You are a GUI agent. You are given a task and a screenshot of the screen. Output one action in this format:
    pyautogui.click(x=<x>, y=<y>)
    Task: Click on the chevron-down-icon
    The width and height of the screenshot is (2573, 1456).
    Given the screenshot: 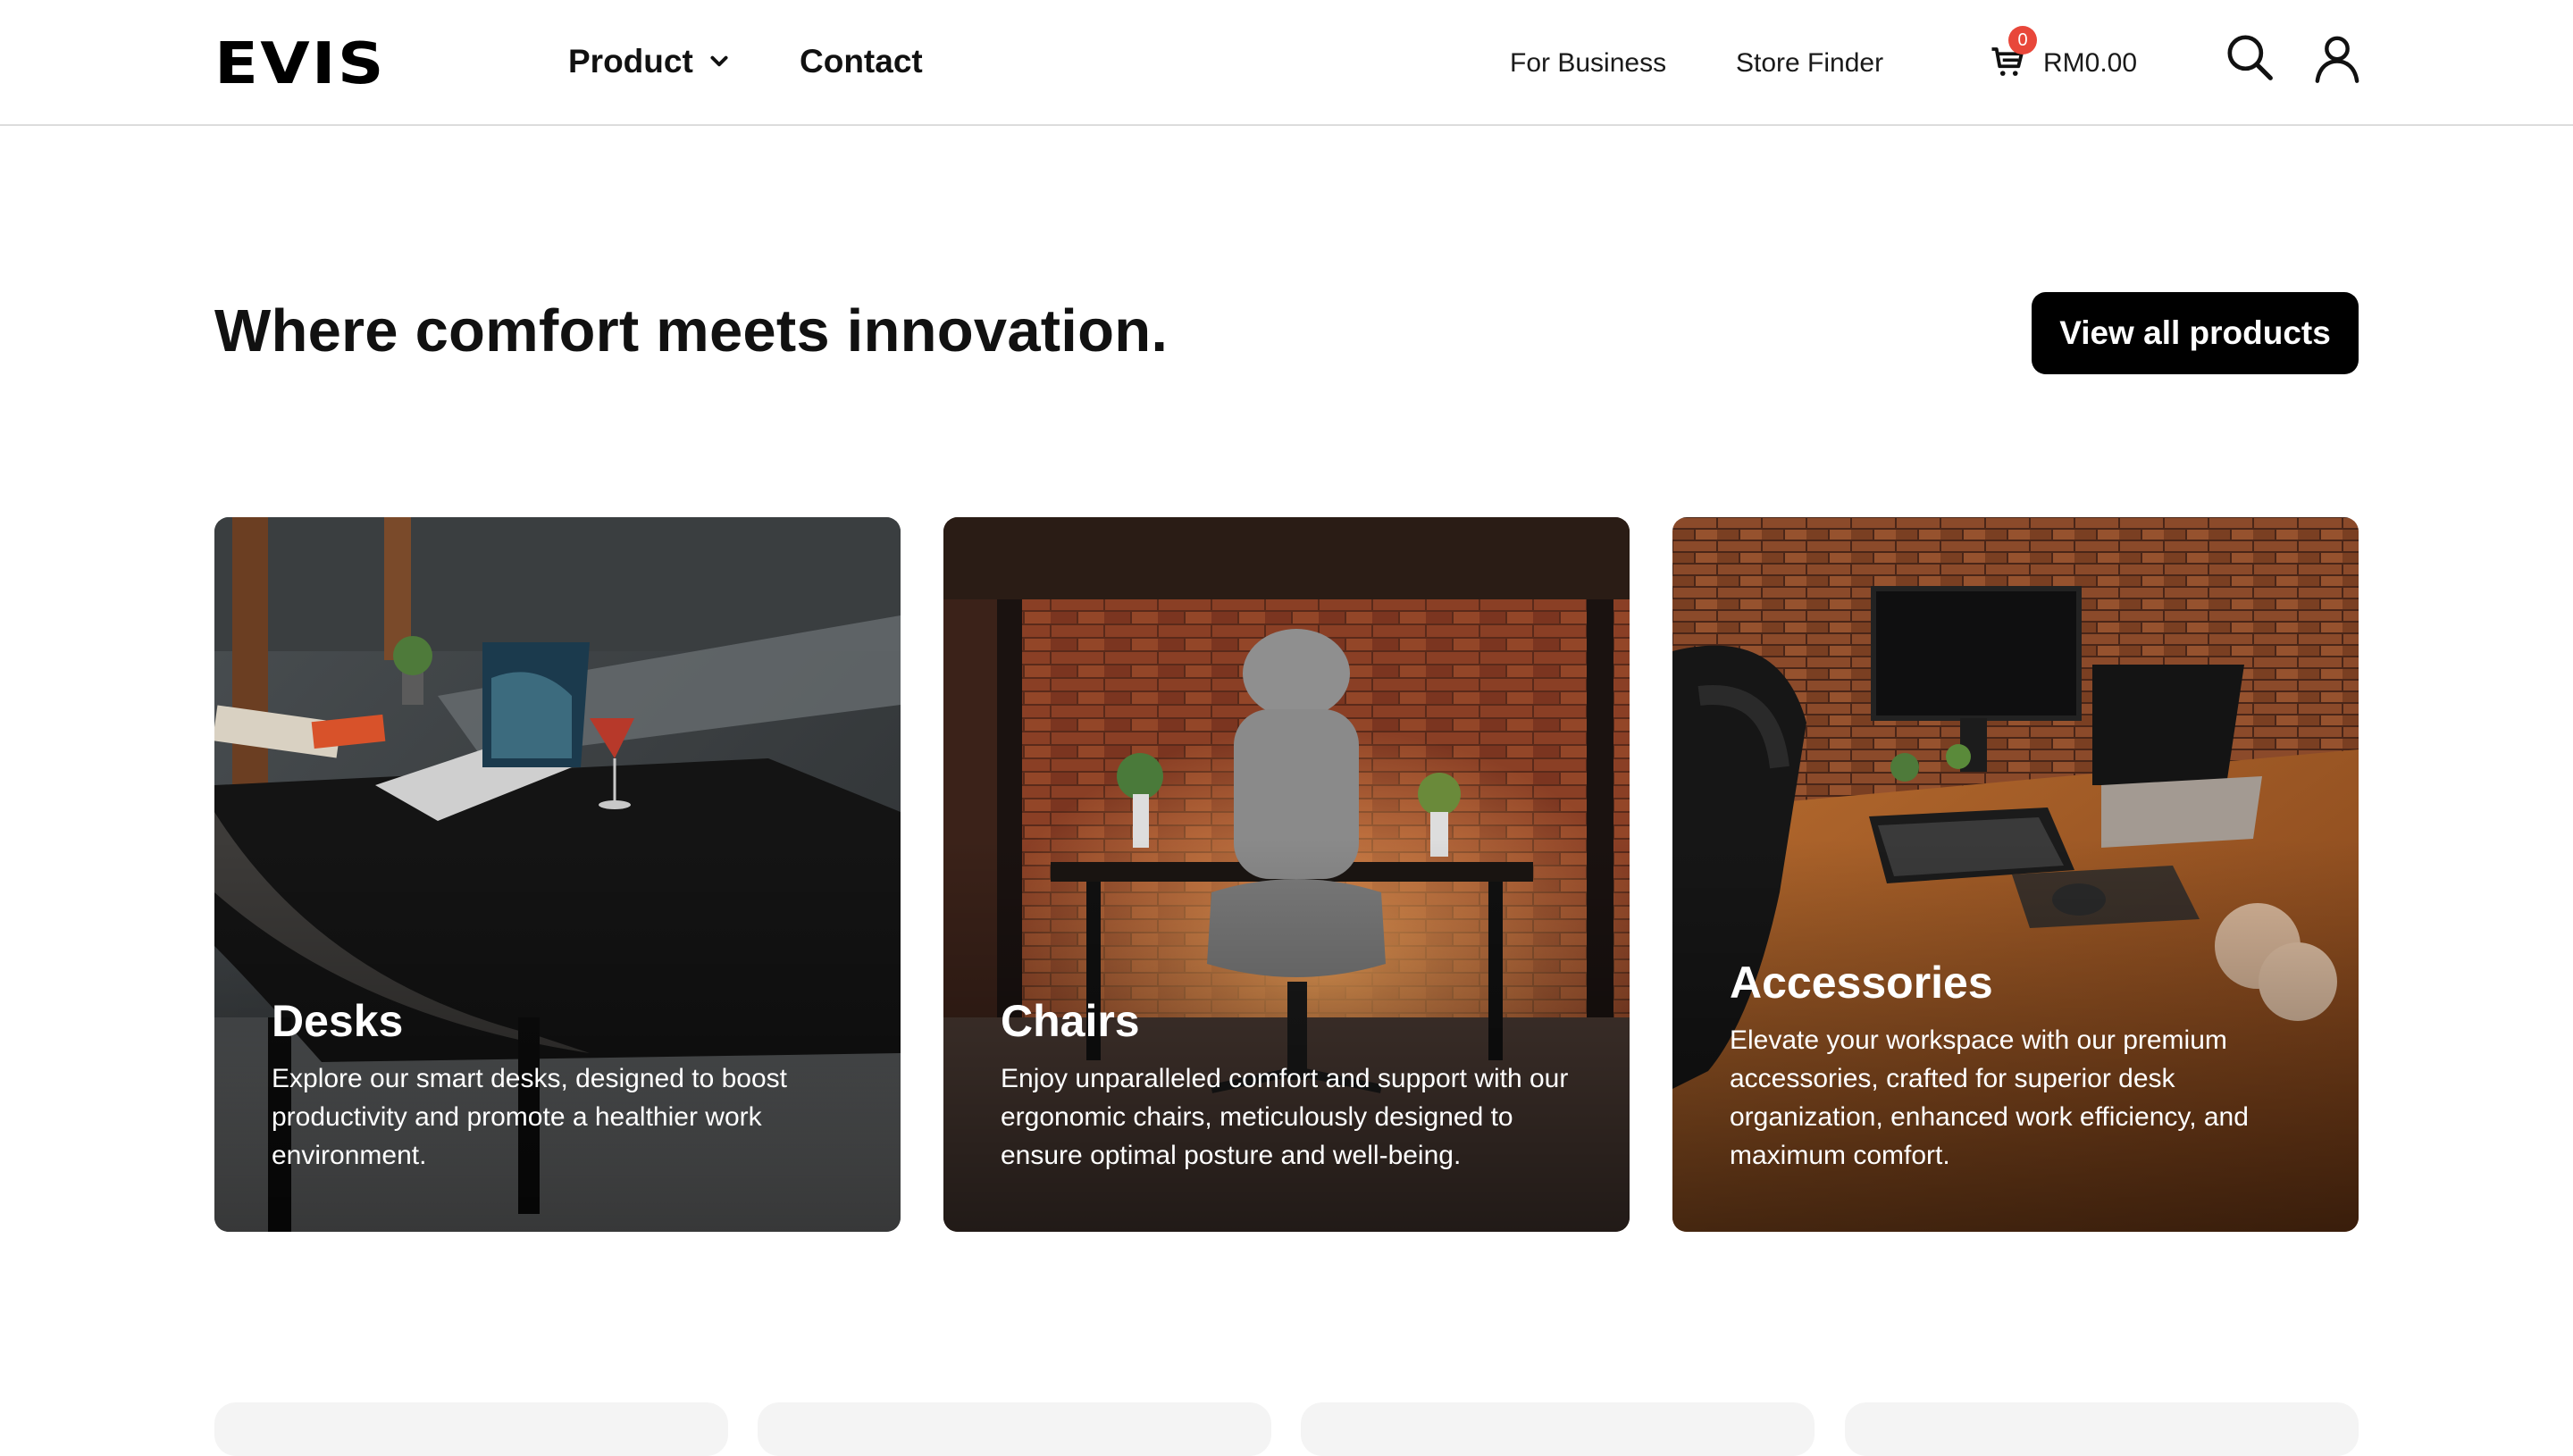 What is the action you would take?
    pyautogui.click(x=719, y=61)
    